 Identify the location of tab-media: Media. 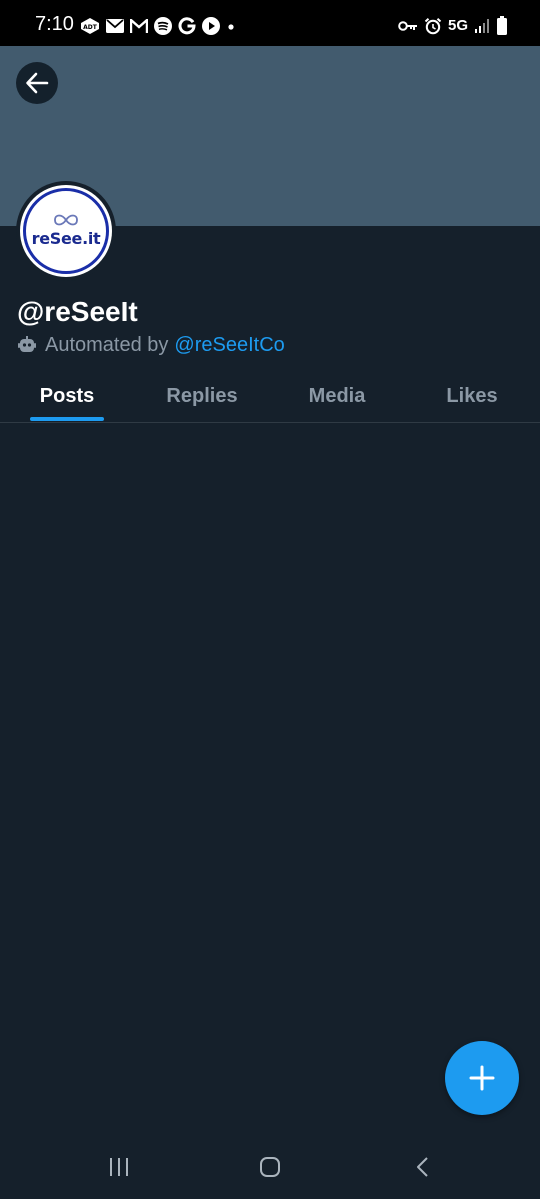
(337, 396).